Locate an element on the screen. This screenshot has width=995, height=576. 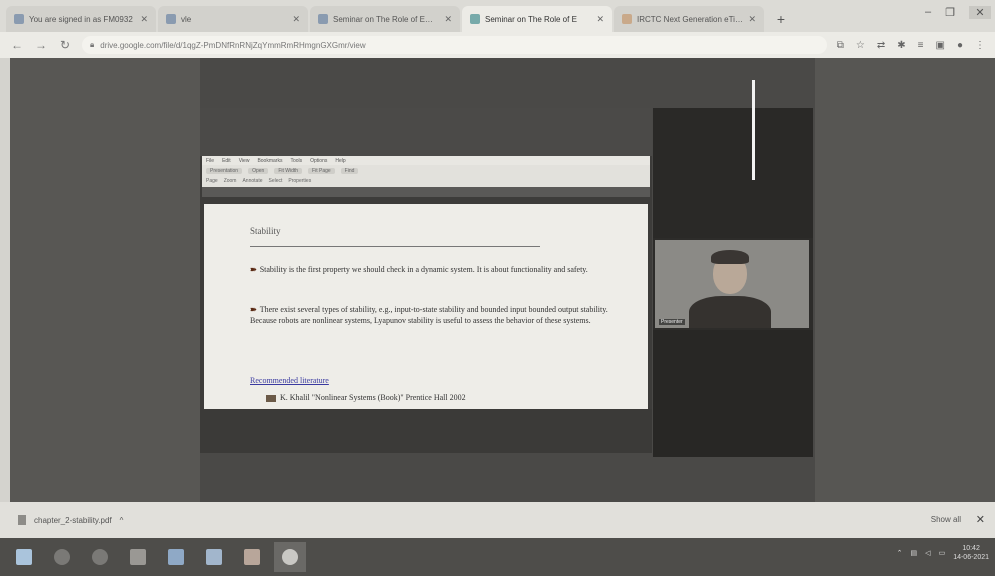
tab-mail: You are signed in as FM0932 ✕ is located at coordinates (81, 19).